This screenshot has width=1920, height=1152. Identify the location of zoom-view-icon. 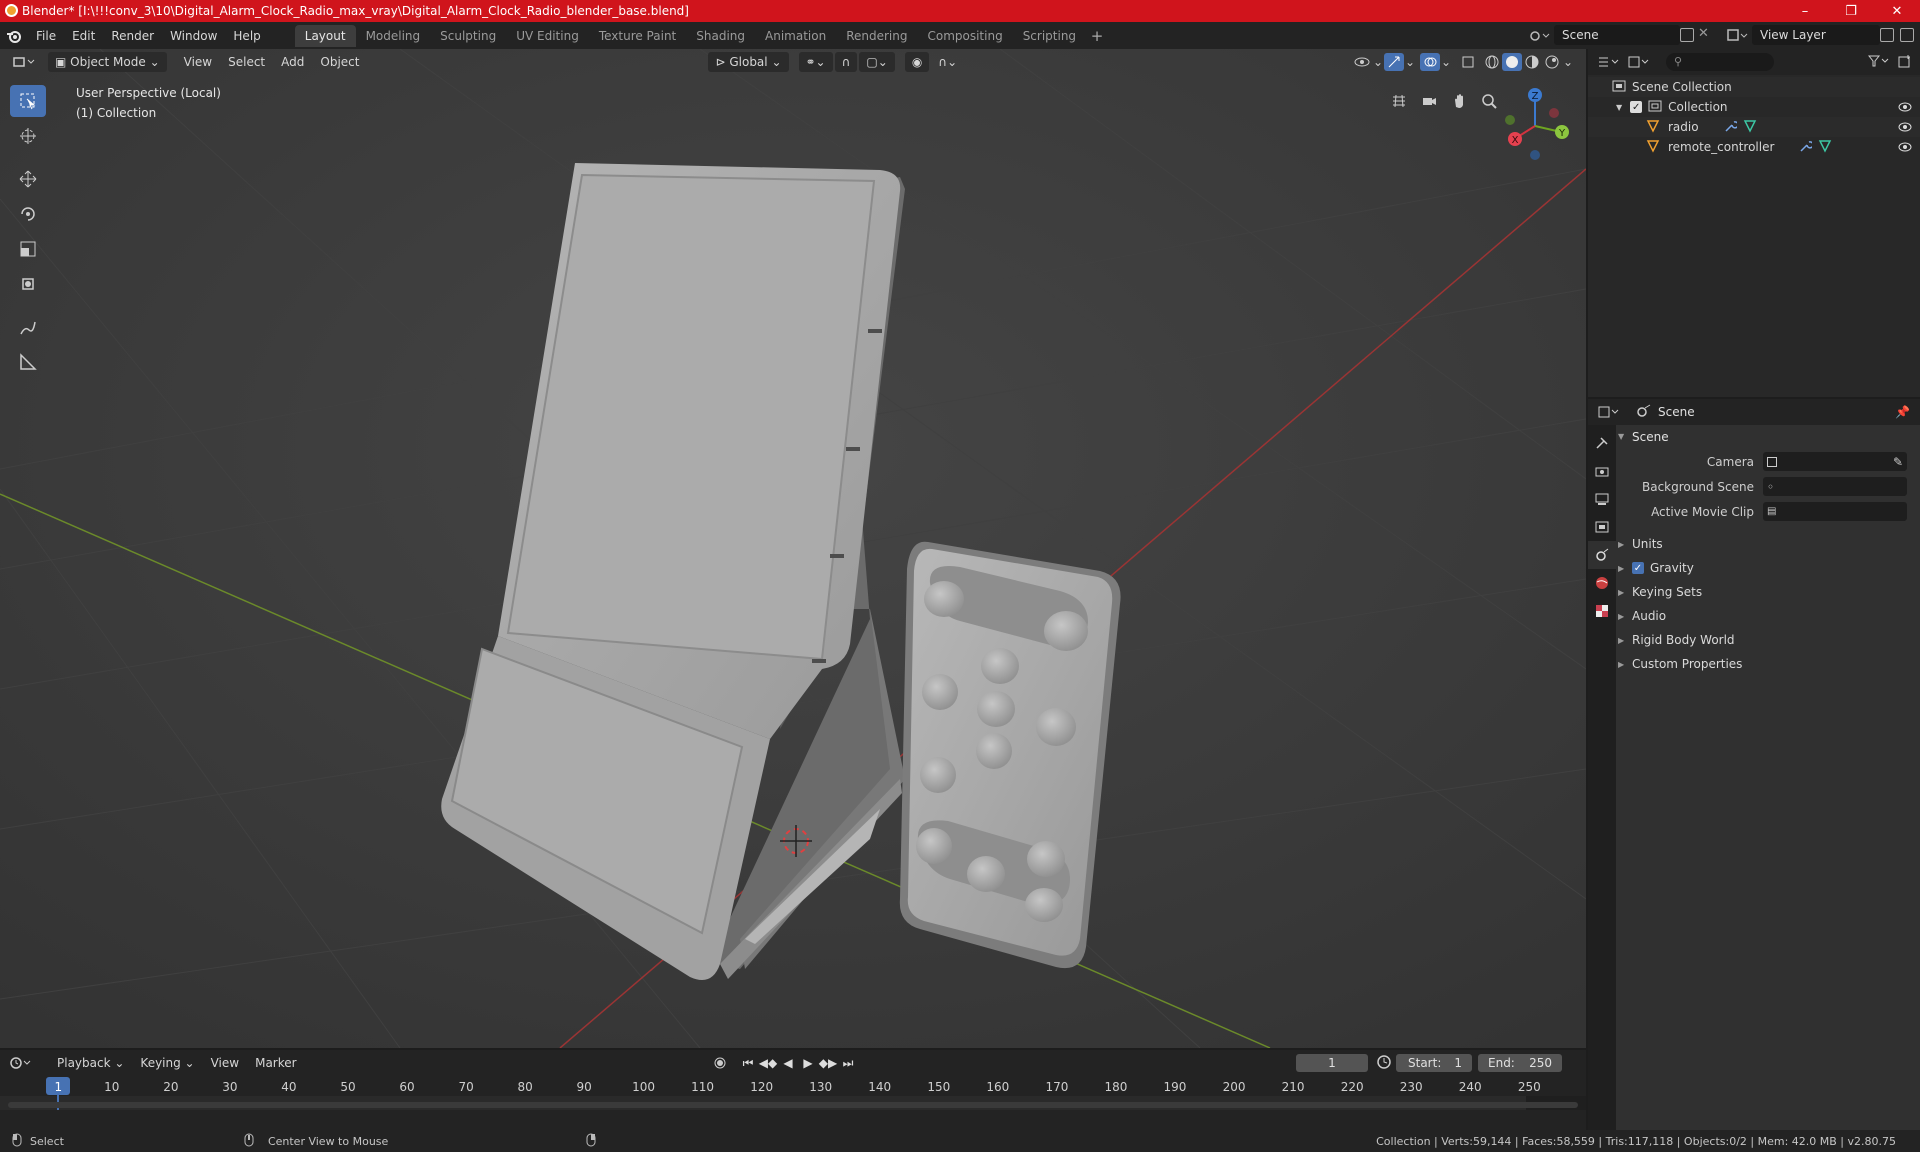
(1489, 101).